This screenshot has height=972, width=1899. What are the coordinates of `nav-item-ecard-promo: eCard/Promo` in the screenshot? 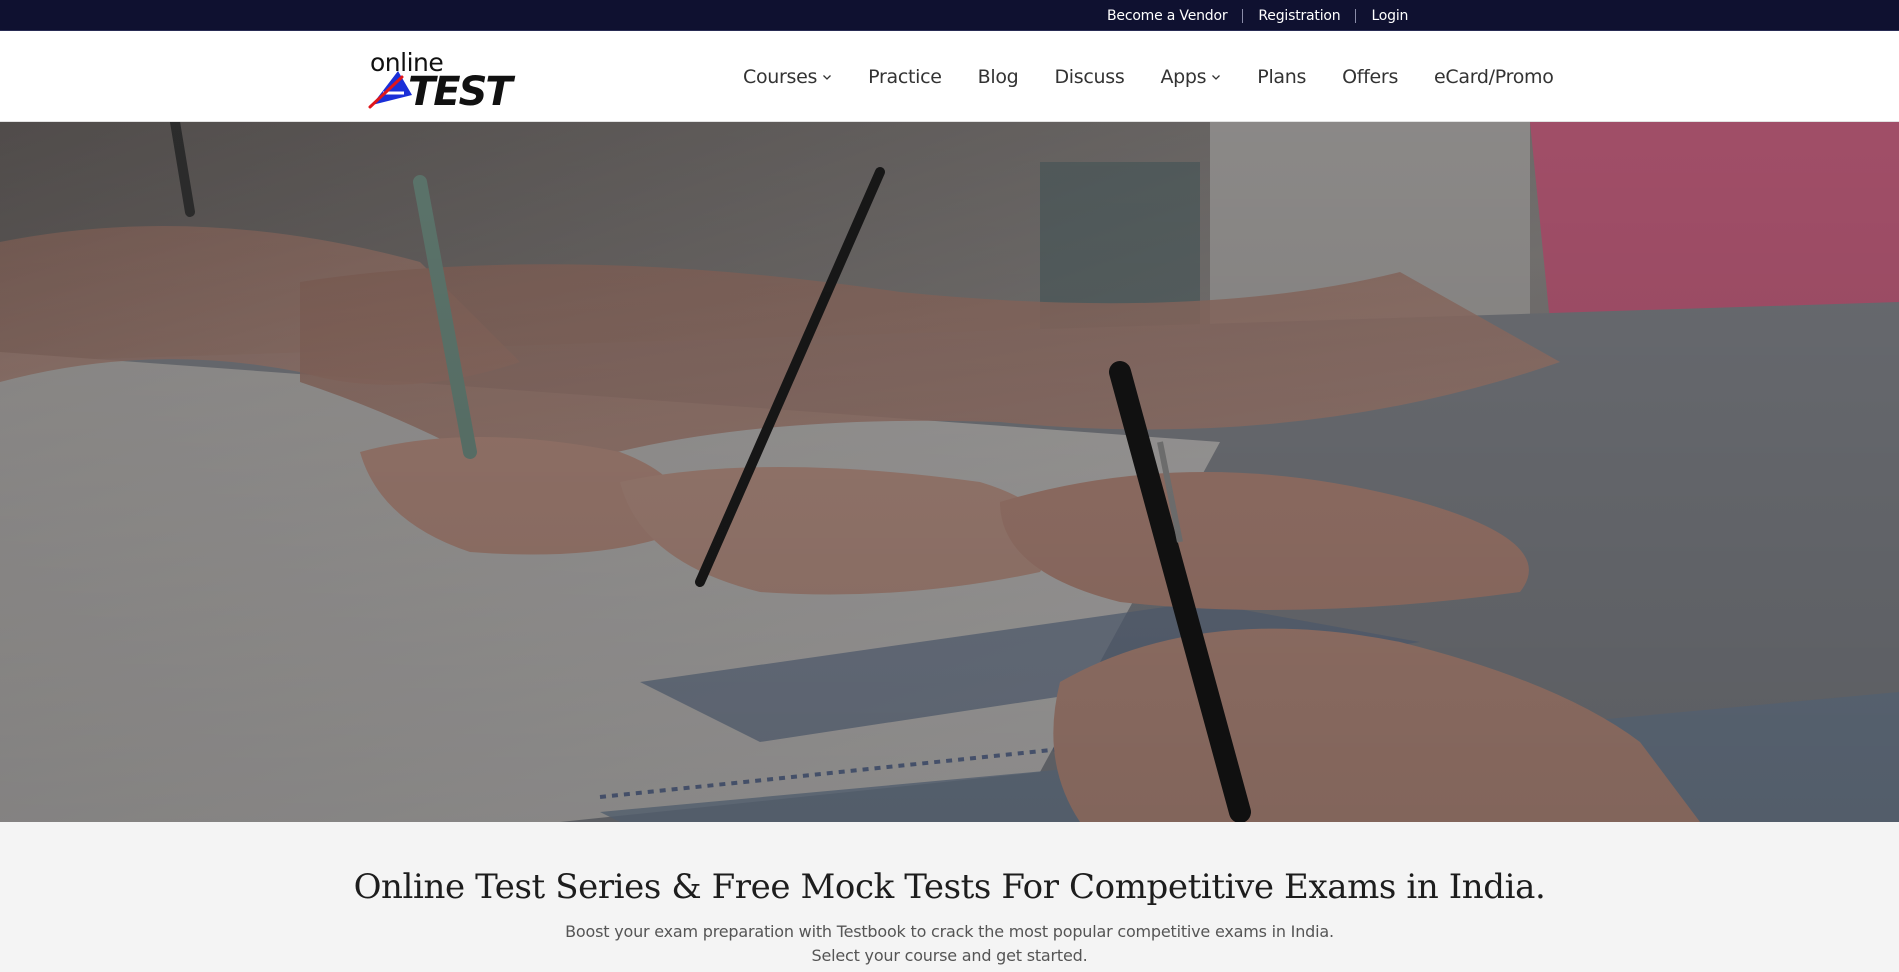 It's located at (1494, 77).